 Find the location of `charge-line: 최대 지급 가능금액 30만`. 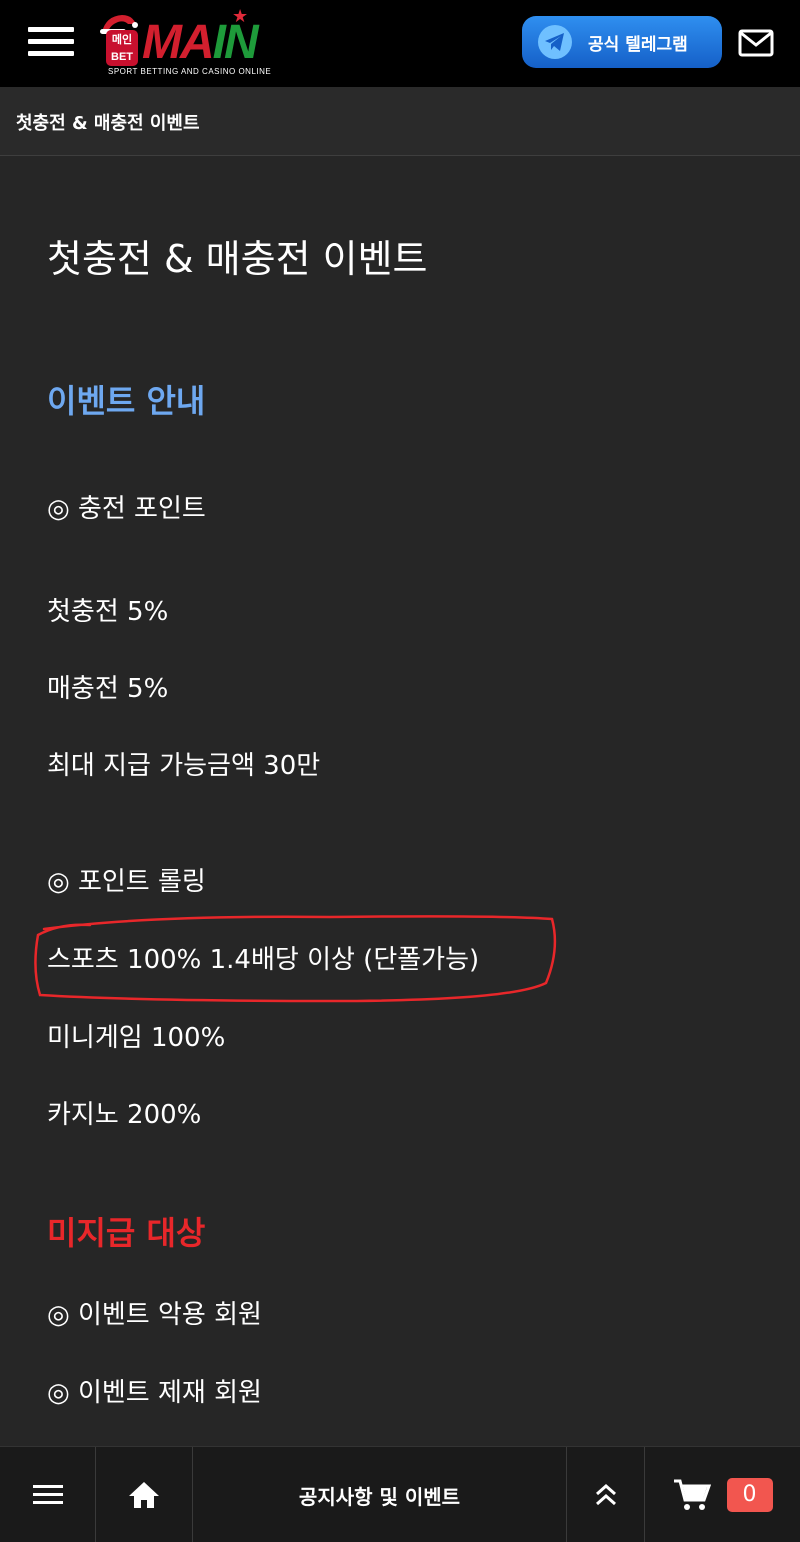

charge-line: 최대 지급 가능금액 30만 is located at coordinates (184, 766).